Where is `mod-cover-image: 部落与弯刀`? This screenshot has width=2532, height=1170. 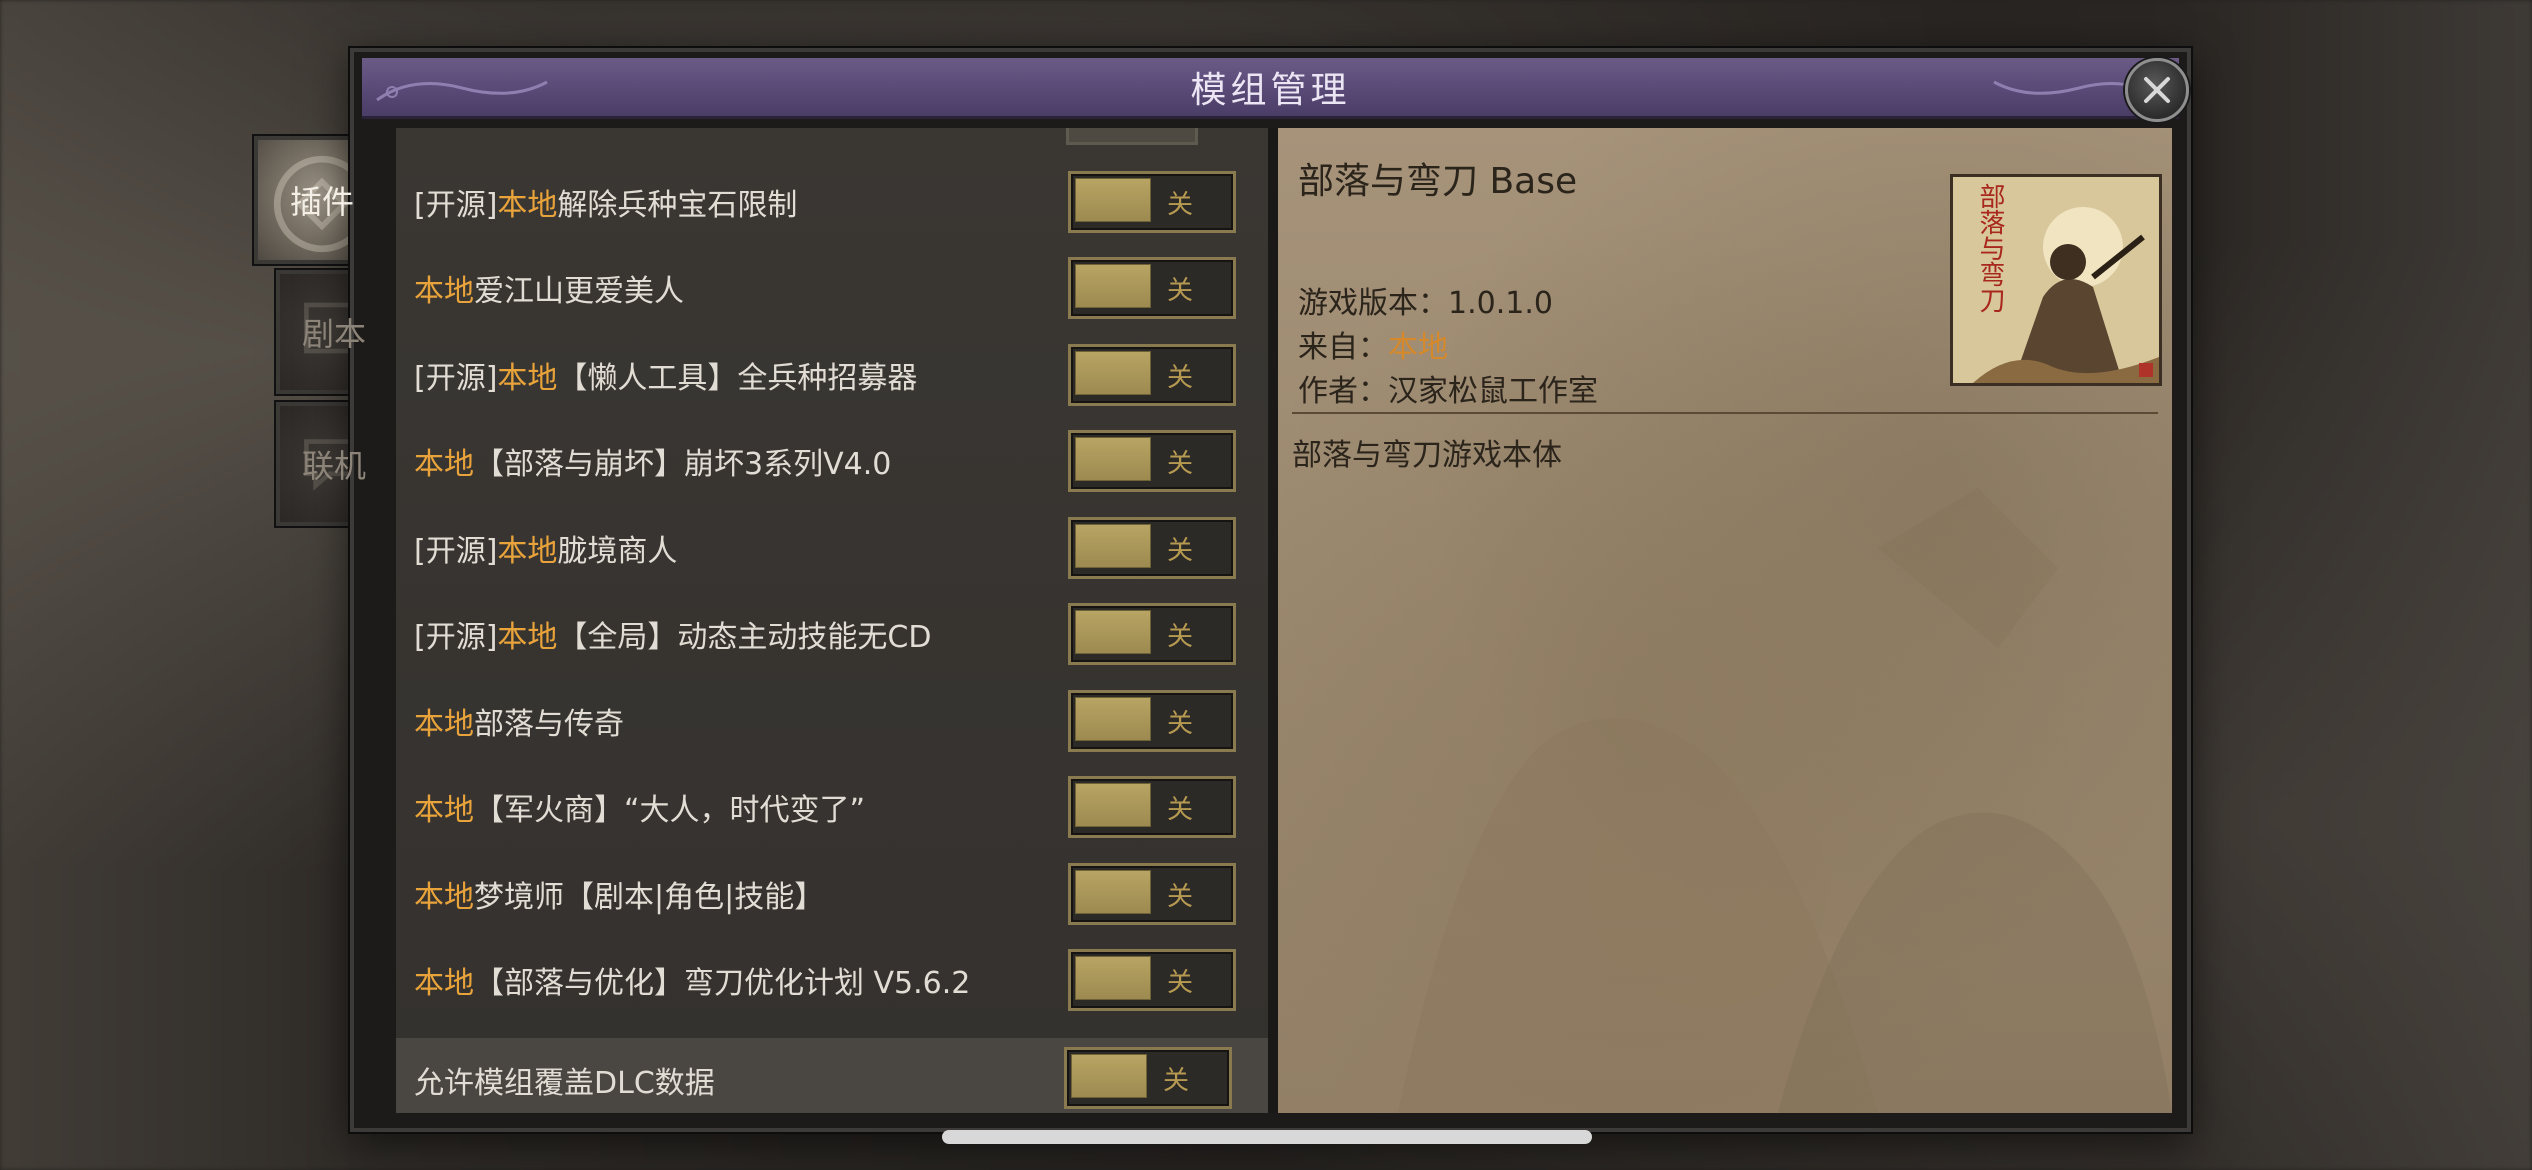 mod-cover-image: 部落与弯刀 is located at coordinates (2056, 280).